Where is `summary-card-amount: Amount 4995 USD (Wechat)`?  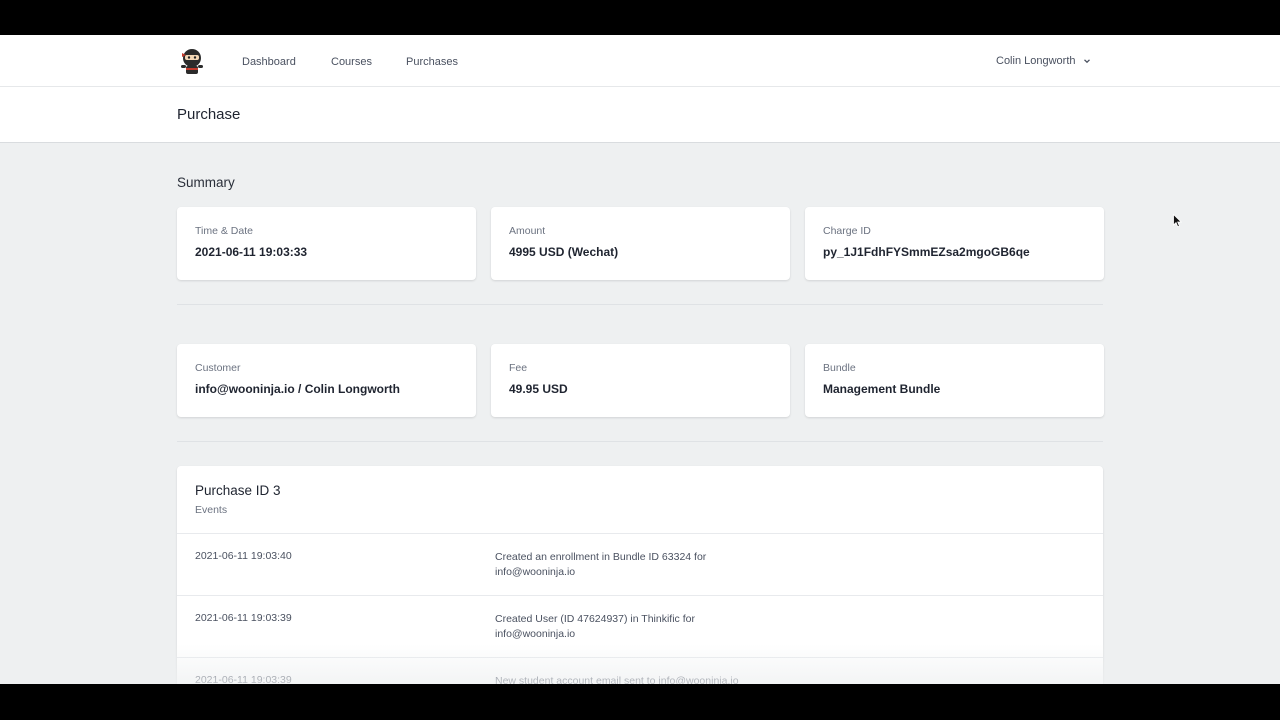 summary-card-amount: Amount 4995 USD (Wechat) is located at coordinates (640, 243).